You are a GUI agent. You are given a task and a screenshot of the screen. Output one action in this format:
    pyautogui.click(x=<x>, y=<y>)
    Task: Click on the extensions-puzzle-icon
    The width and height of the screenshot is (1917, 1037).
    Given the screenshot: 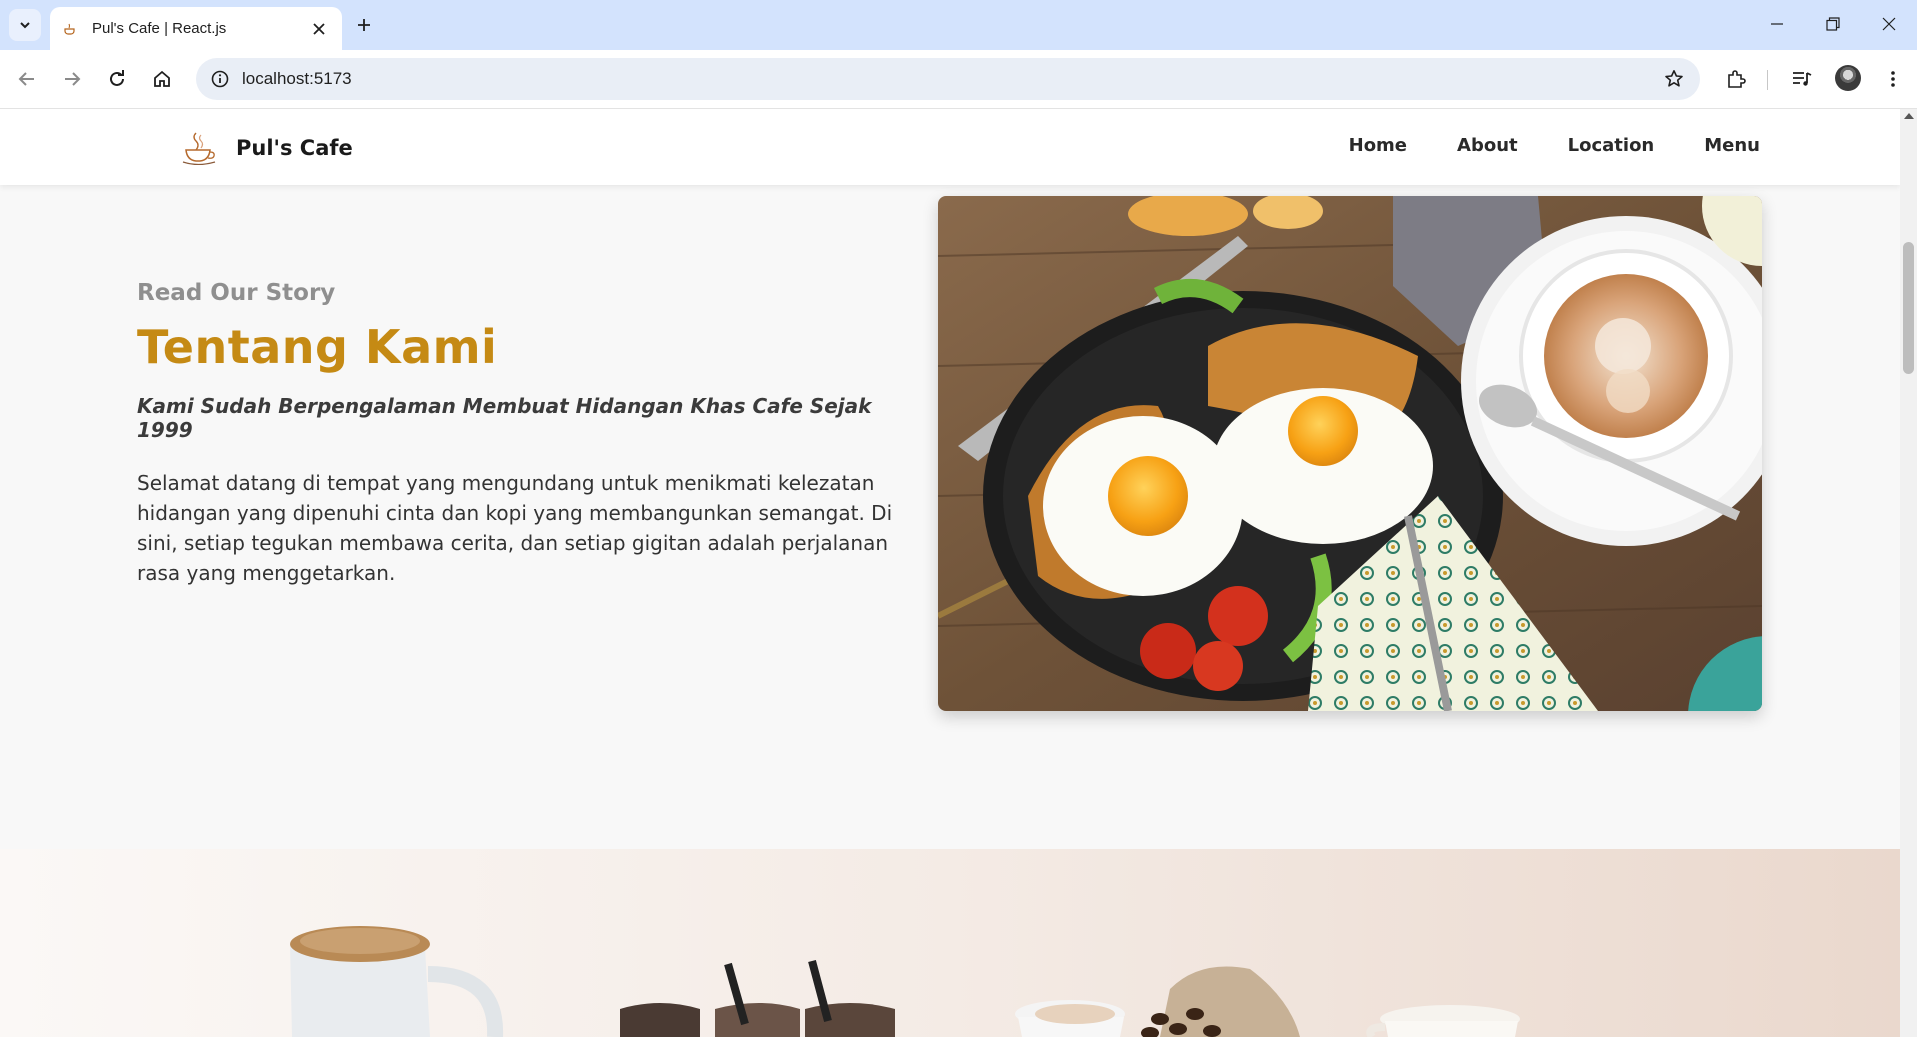 What is the action you would take?
    pyautogui.click(x=1736, y=79)
    